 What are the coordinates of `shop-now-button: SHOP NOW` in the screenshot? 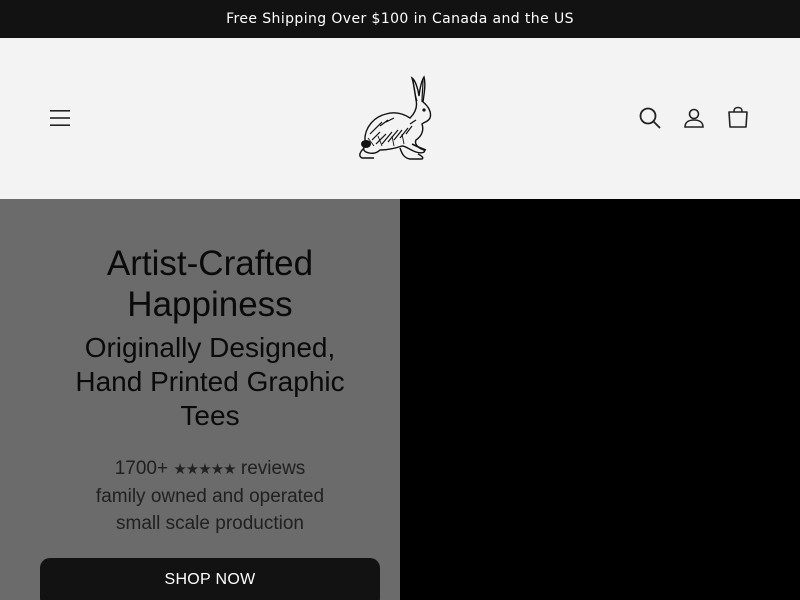 It's located at (210, 579).